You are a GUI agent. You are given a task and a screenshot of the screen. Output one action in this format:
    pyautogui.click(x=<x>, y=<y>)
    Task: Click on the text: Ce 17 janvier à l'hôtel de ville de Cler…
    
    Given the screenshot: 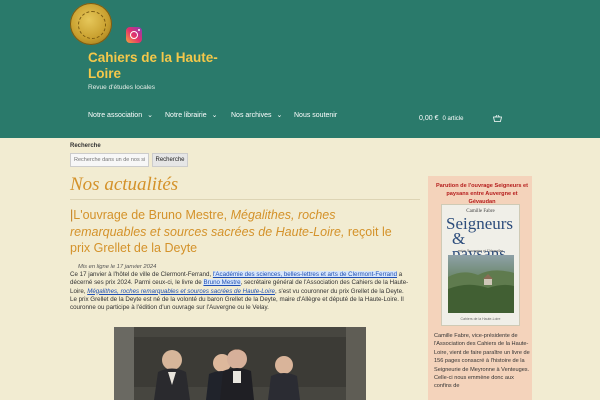 What is the action you would take?
    pyautogui.click(x=141, y=274)
    